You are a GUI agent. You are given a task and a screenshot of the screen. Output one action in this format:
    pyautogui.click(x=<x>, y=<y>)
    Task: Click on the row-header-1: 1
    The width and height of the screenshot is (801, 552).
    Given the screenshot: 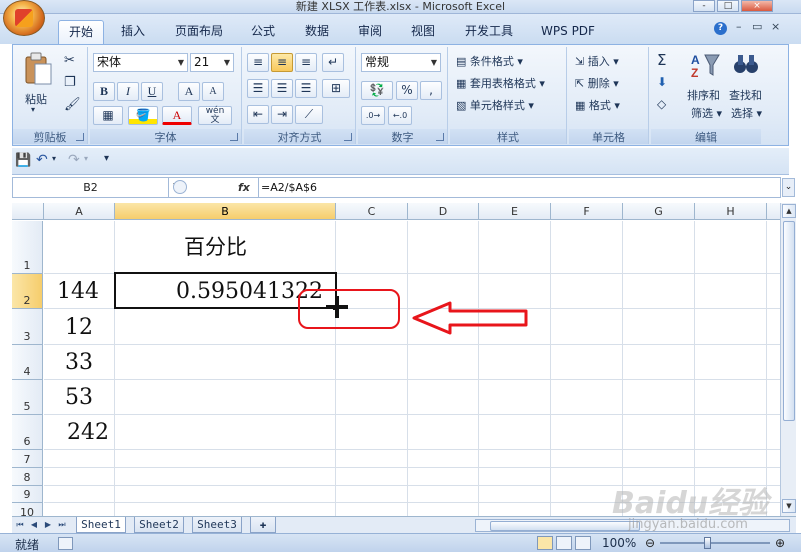 What is the action you would take?
    pyautogui.click(x=27, y=247)
    